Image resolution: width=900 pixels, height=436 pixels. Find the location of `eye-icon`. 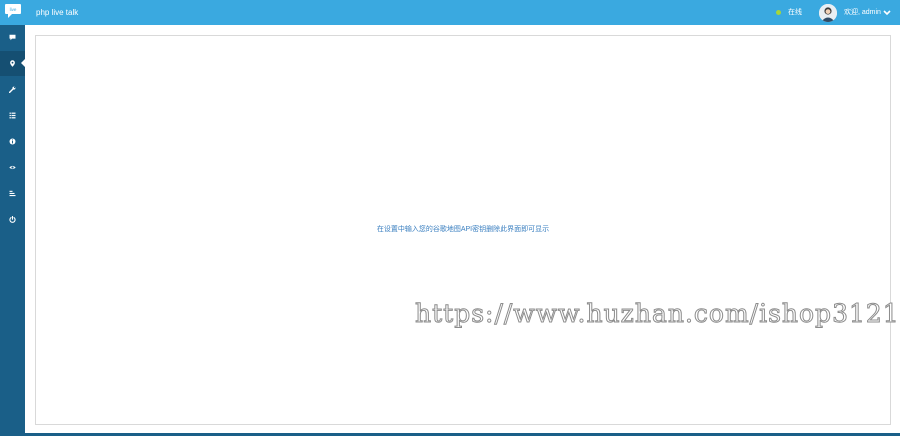

eye-icon is located at coordinates (12, 167).